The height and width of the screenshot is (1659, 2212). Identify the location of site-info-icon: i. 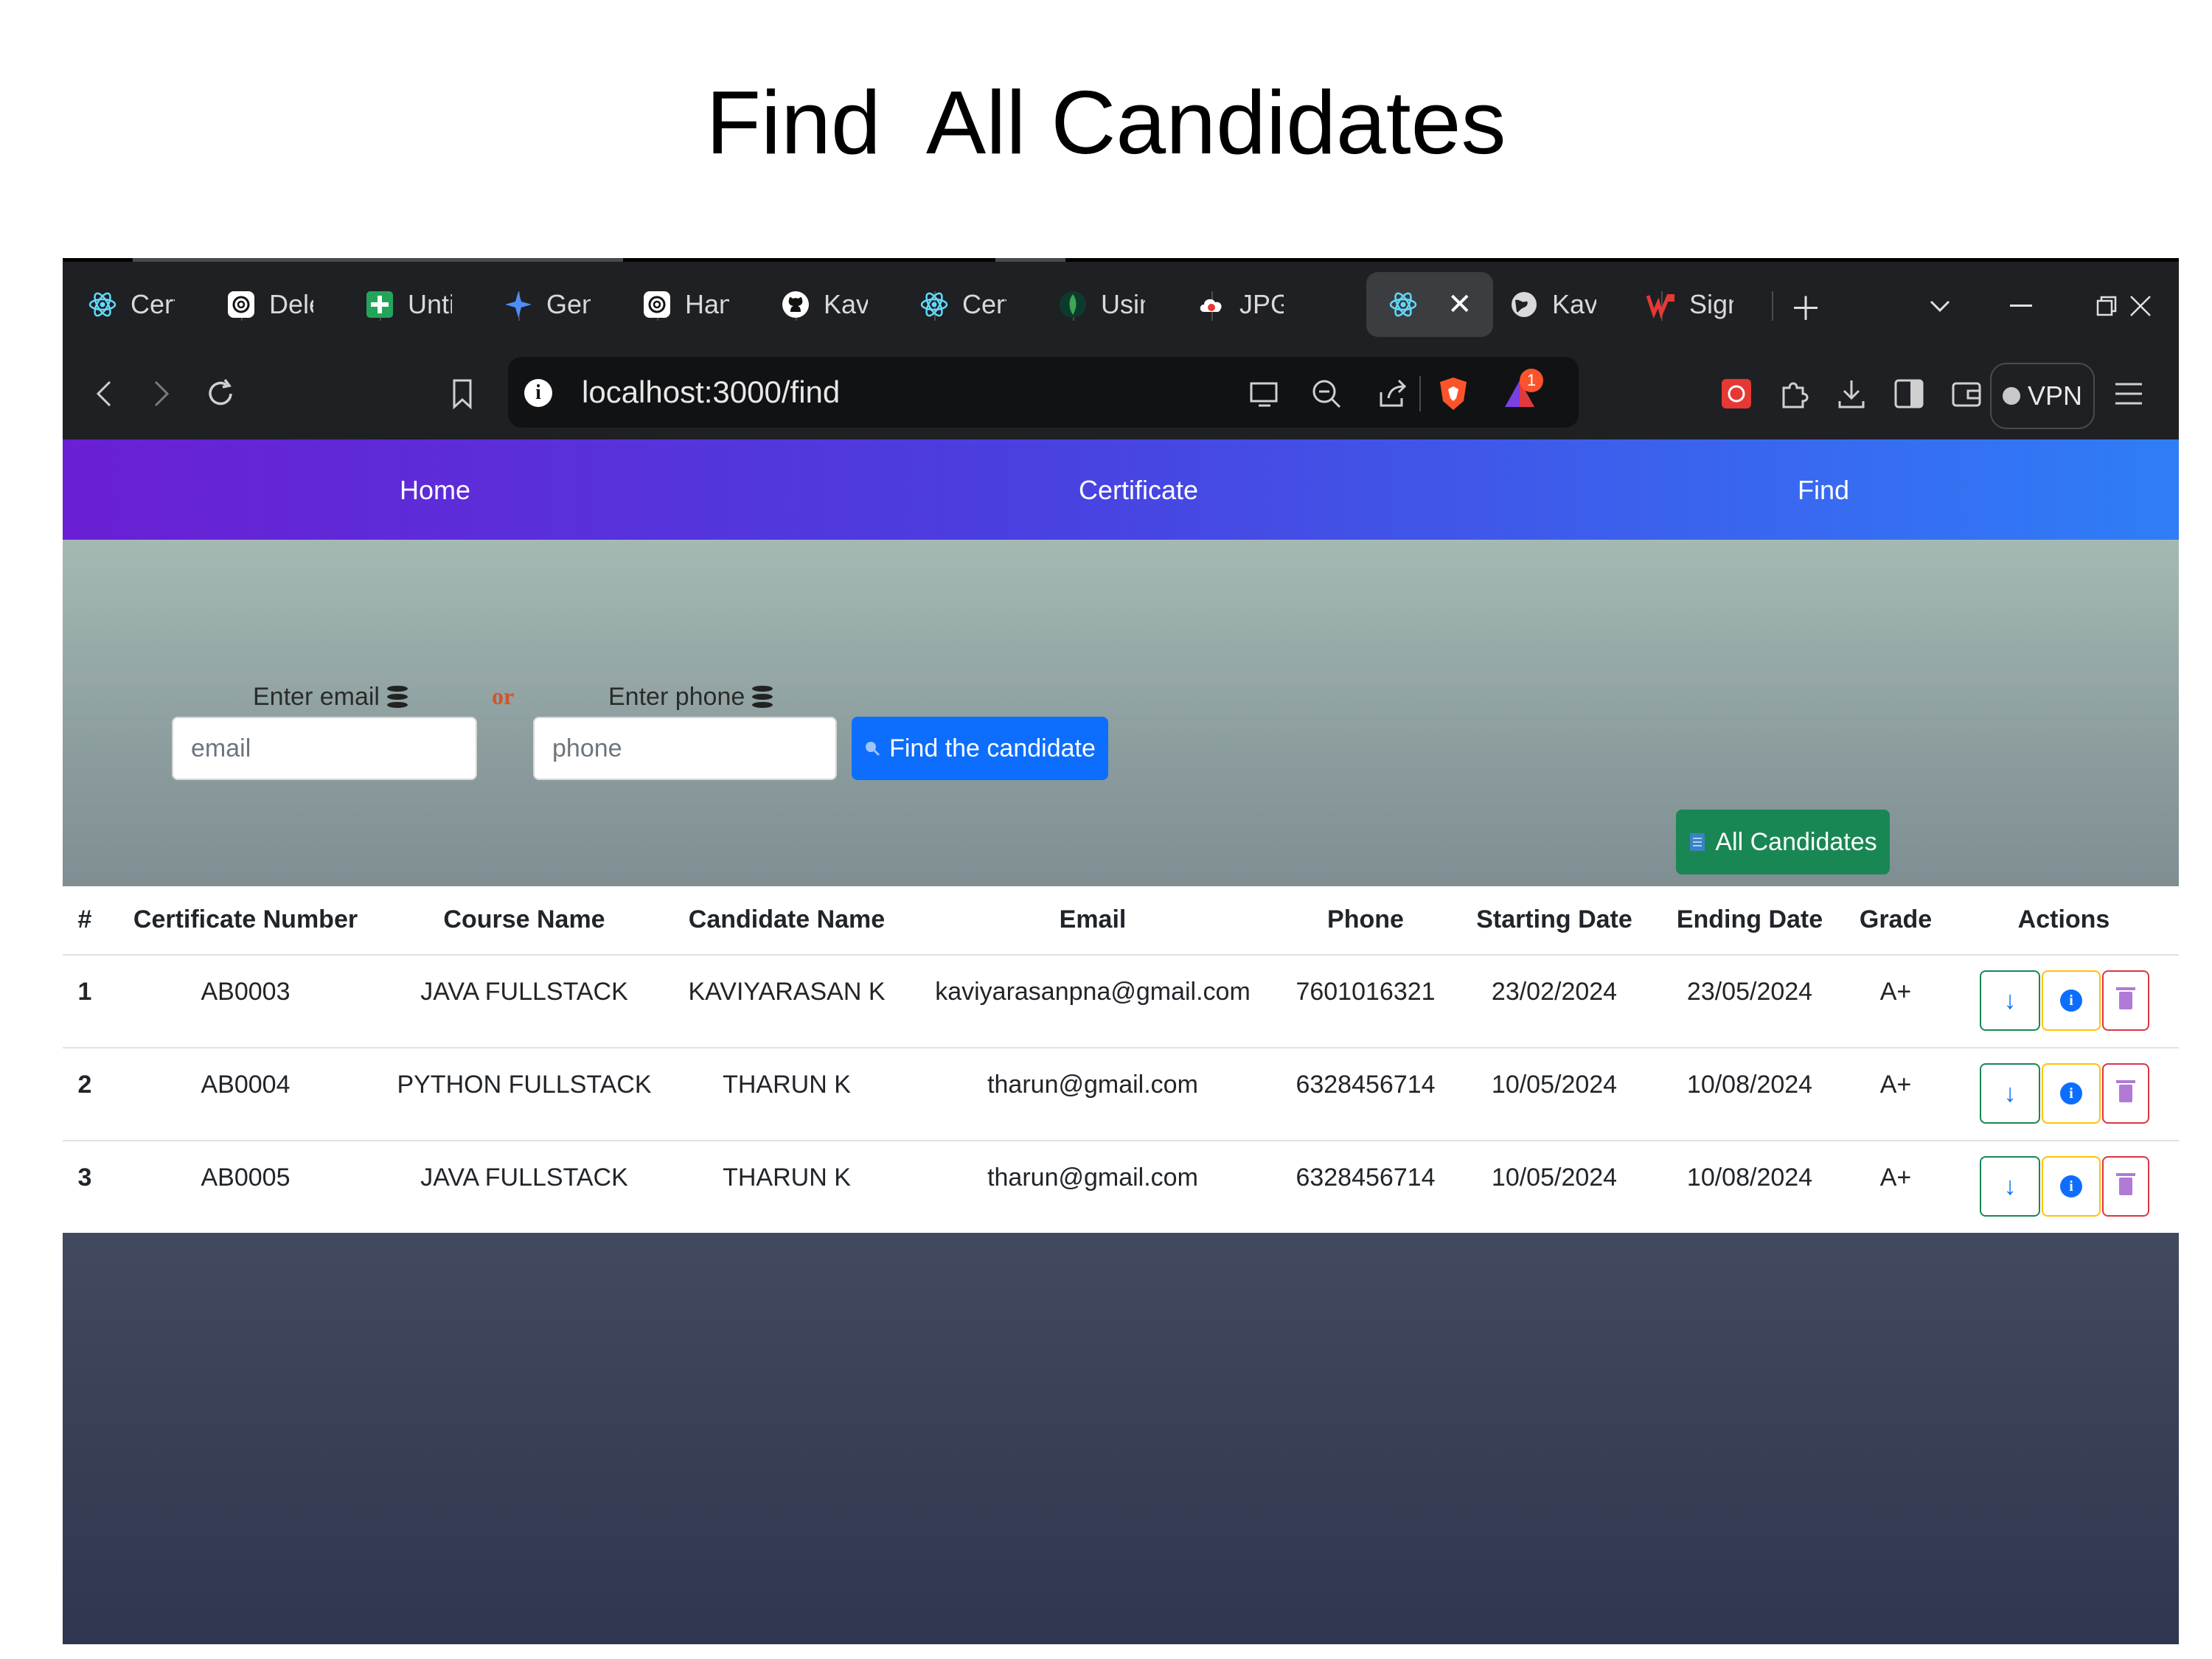
(538, 393).